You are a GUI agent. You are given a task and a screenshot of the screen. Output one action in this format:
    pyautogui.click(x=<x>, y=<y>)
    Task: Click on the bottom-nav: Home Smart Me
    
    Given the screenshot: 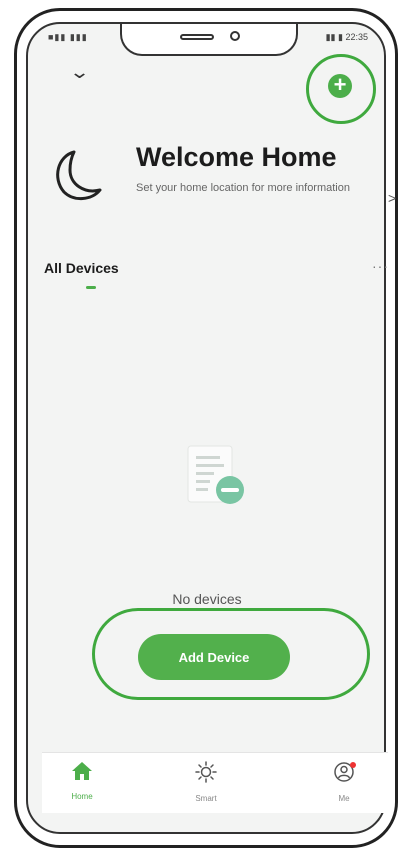 What is the action you would take?
    pyautogui.click(x=215, y=782)
    